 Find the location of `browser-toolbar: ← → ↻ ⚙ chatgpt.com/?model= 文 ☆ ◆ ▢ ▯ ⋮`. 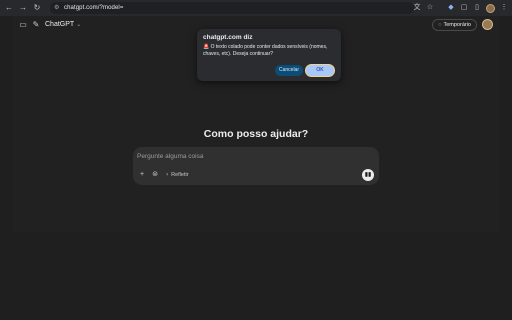

browser-toolbar: ← → ↻ ⚙ chatgpt.com/?model= 文 ☆ ◆ ▢ ▯ ⋮ is located at coordinates (256, 8).